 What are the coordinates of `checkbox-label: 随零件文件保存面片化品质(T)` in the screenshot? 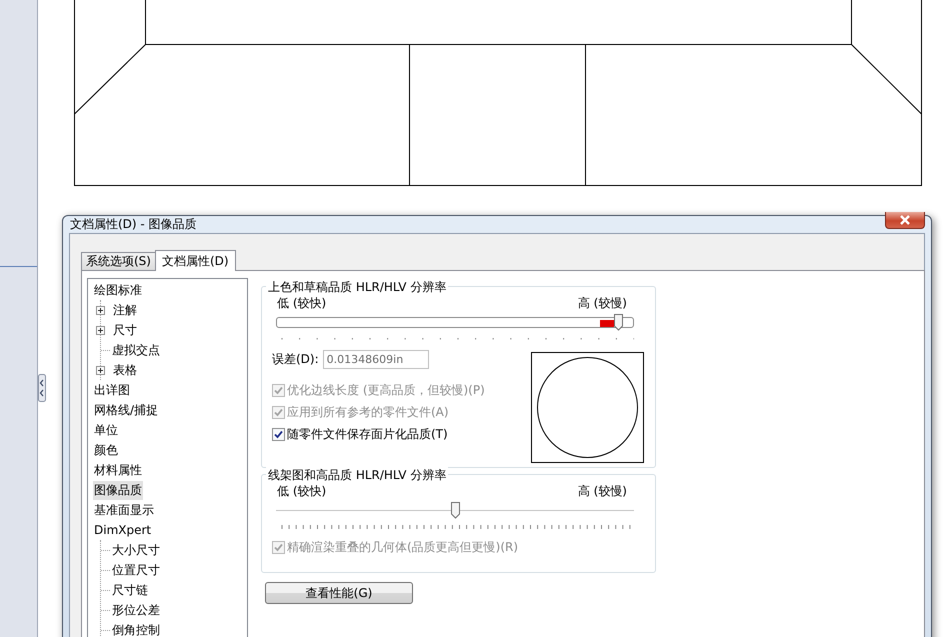 It's located at (367, 434).